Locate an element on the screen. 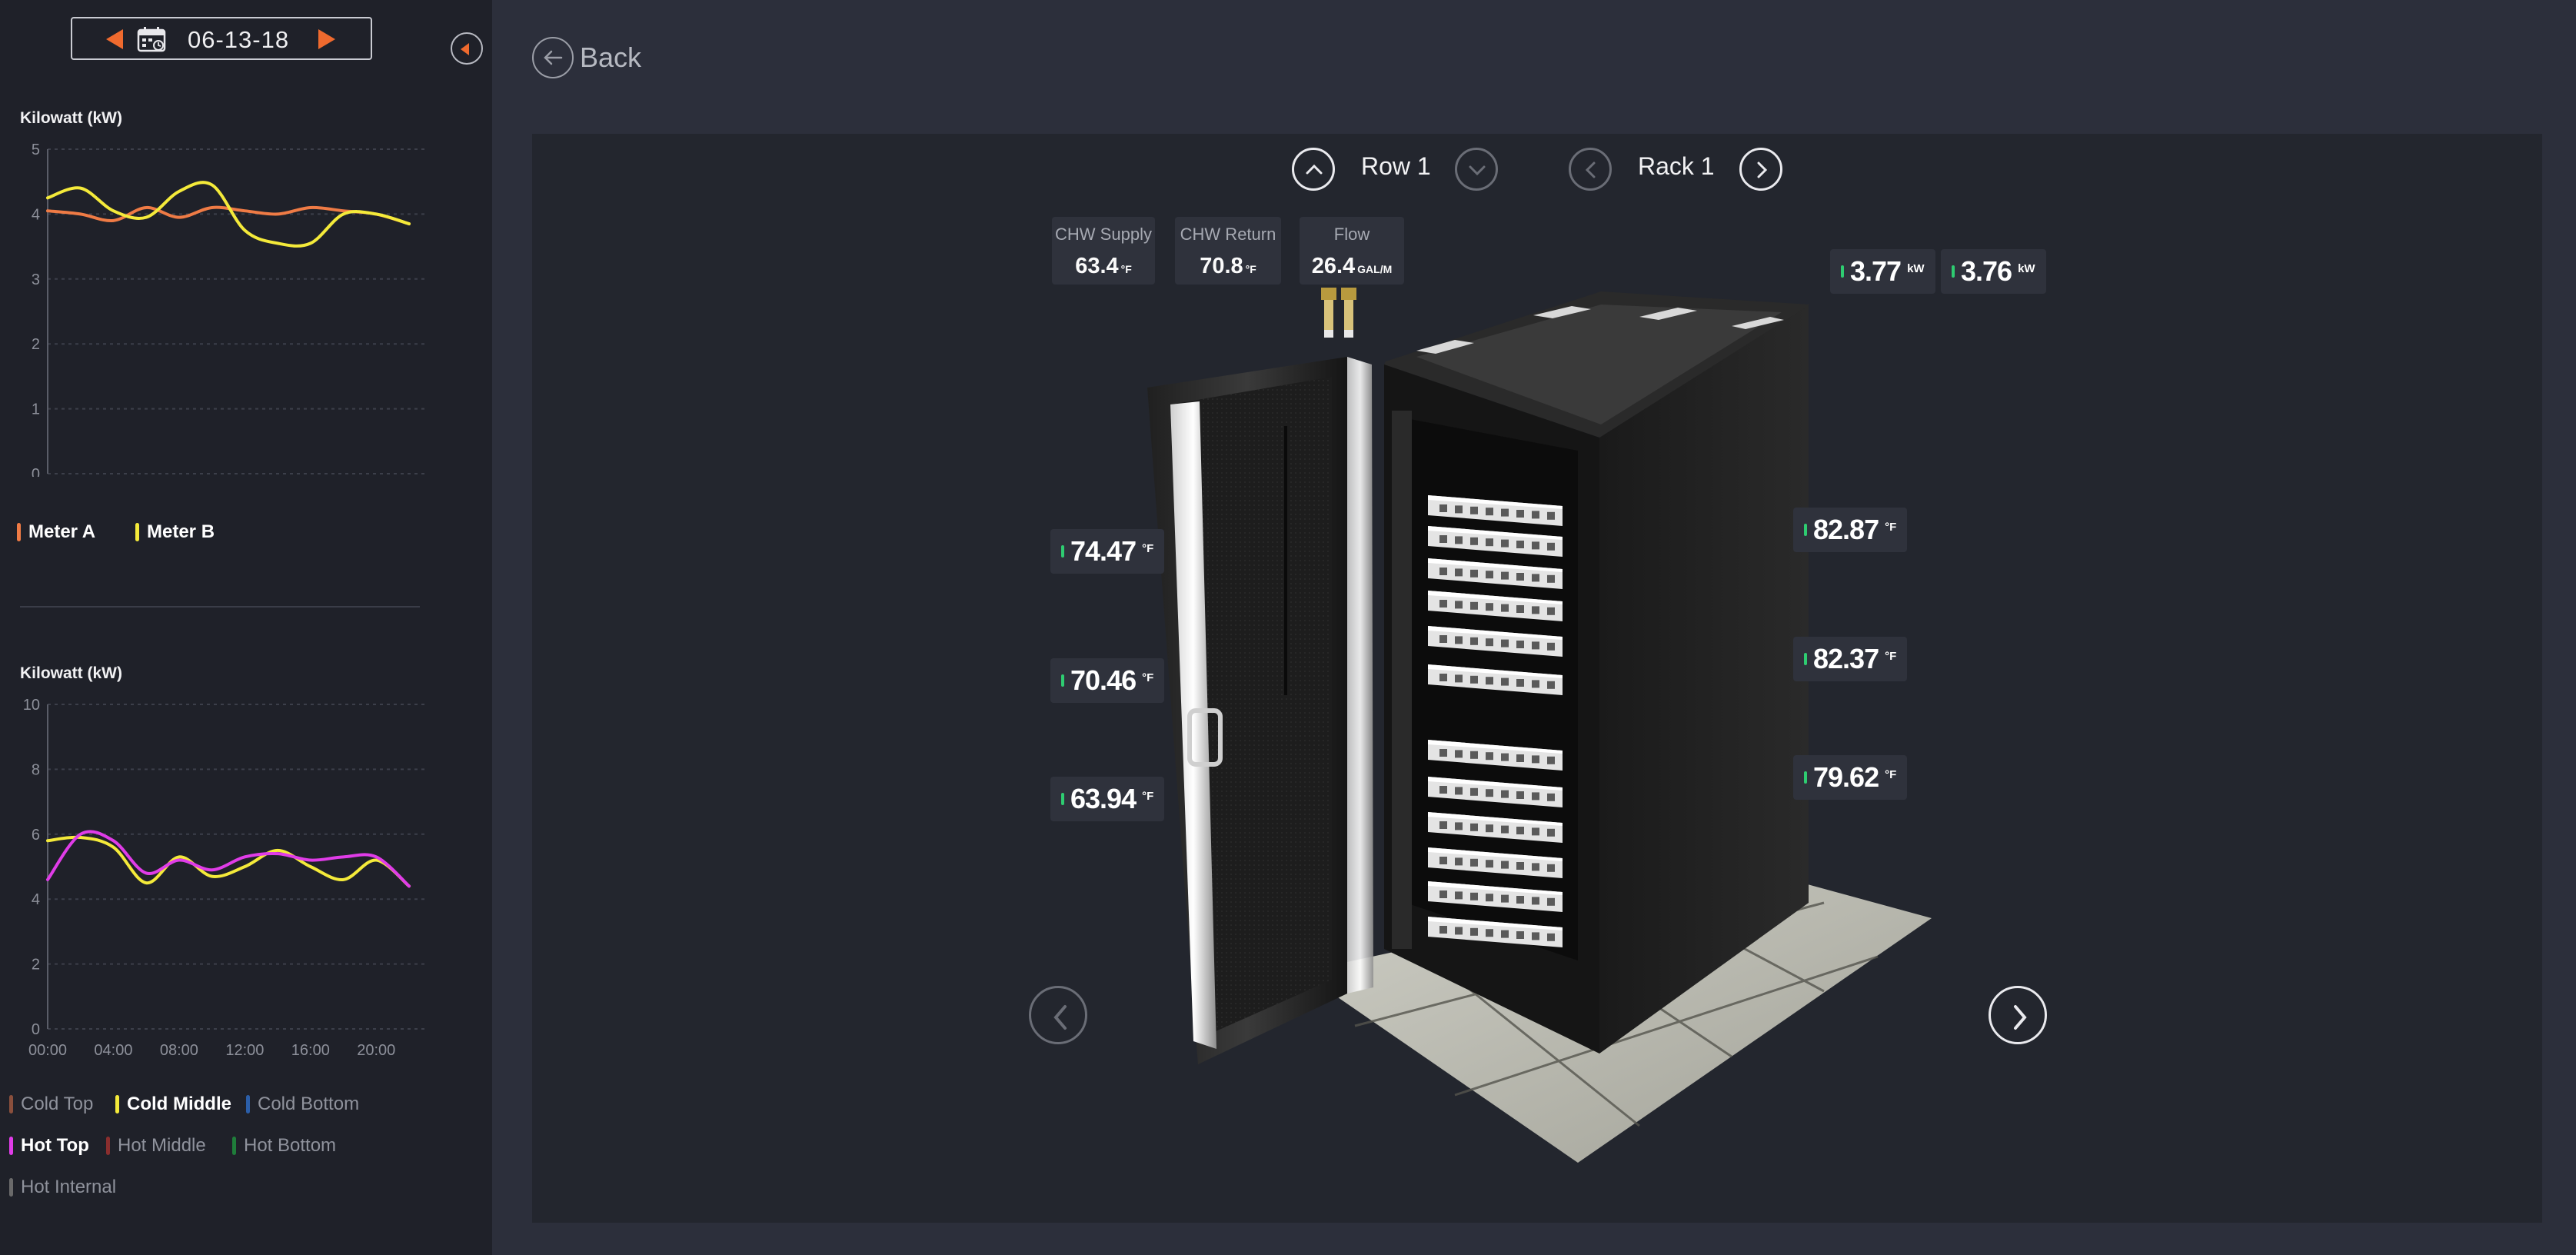 Image resolution: width=2576 pixels, height=1255 pixels. legend-item-hot-middle: Hot Middle is located at coordinates (156, 1146).